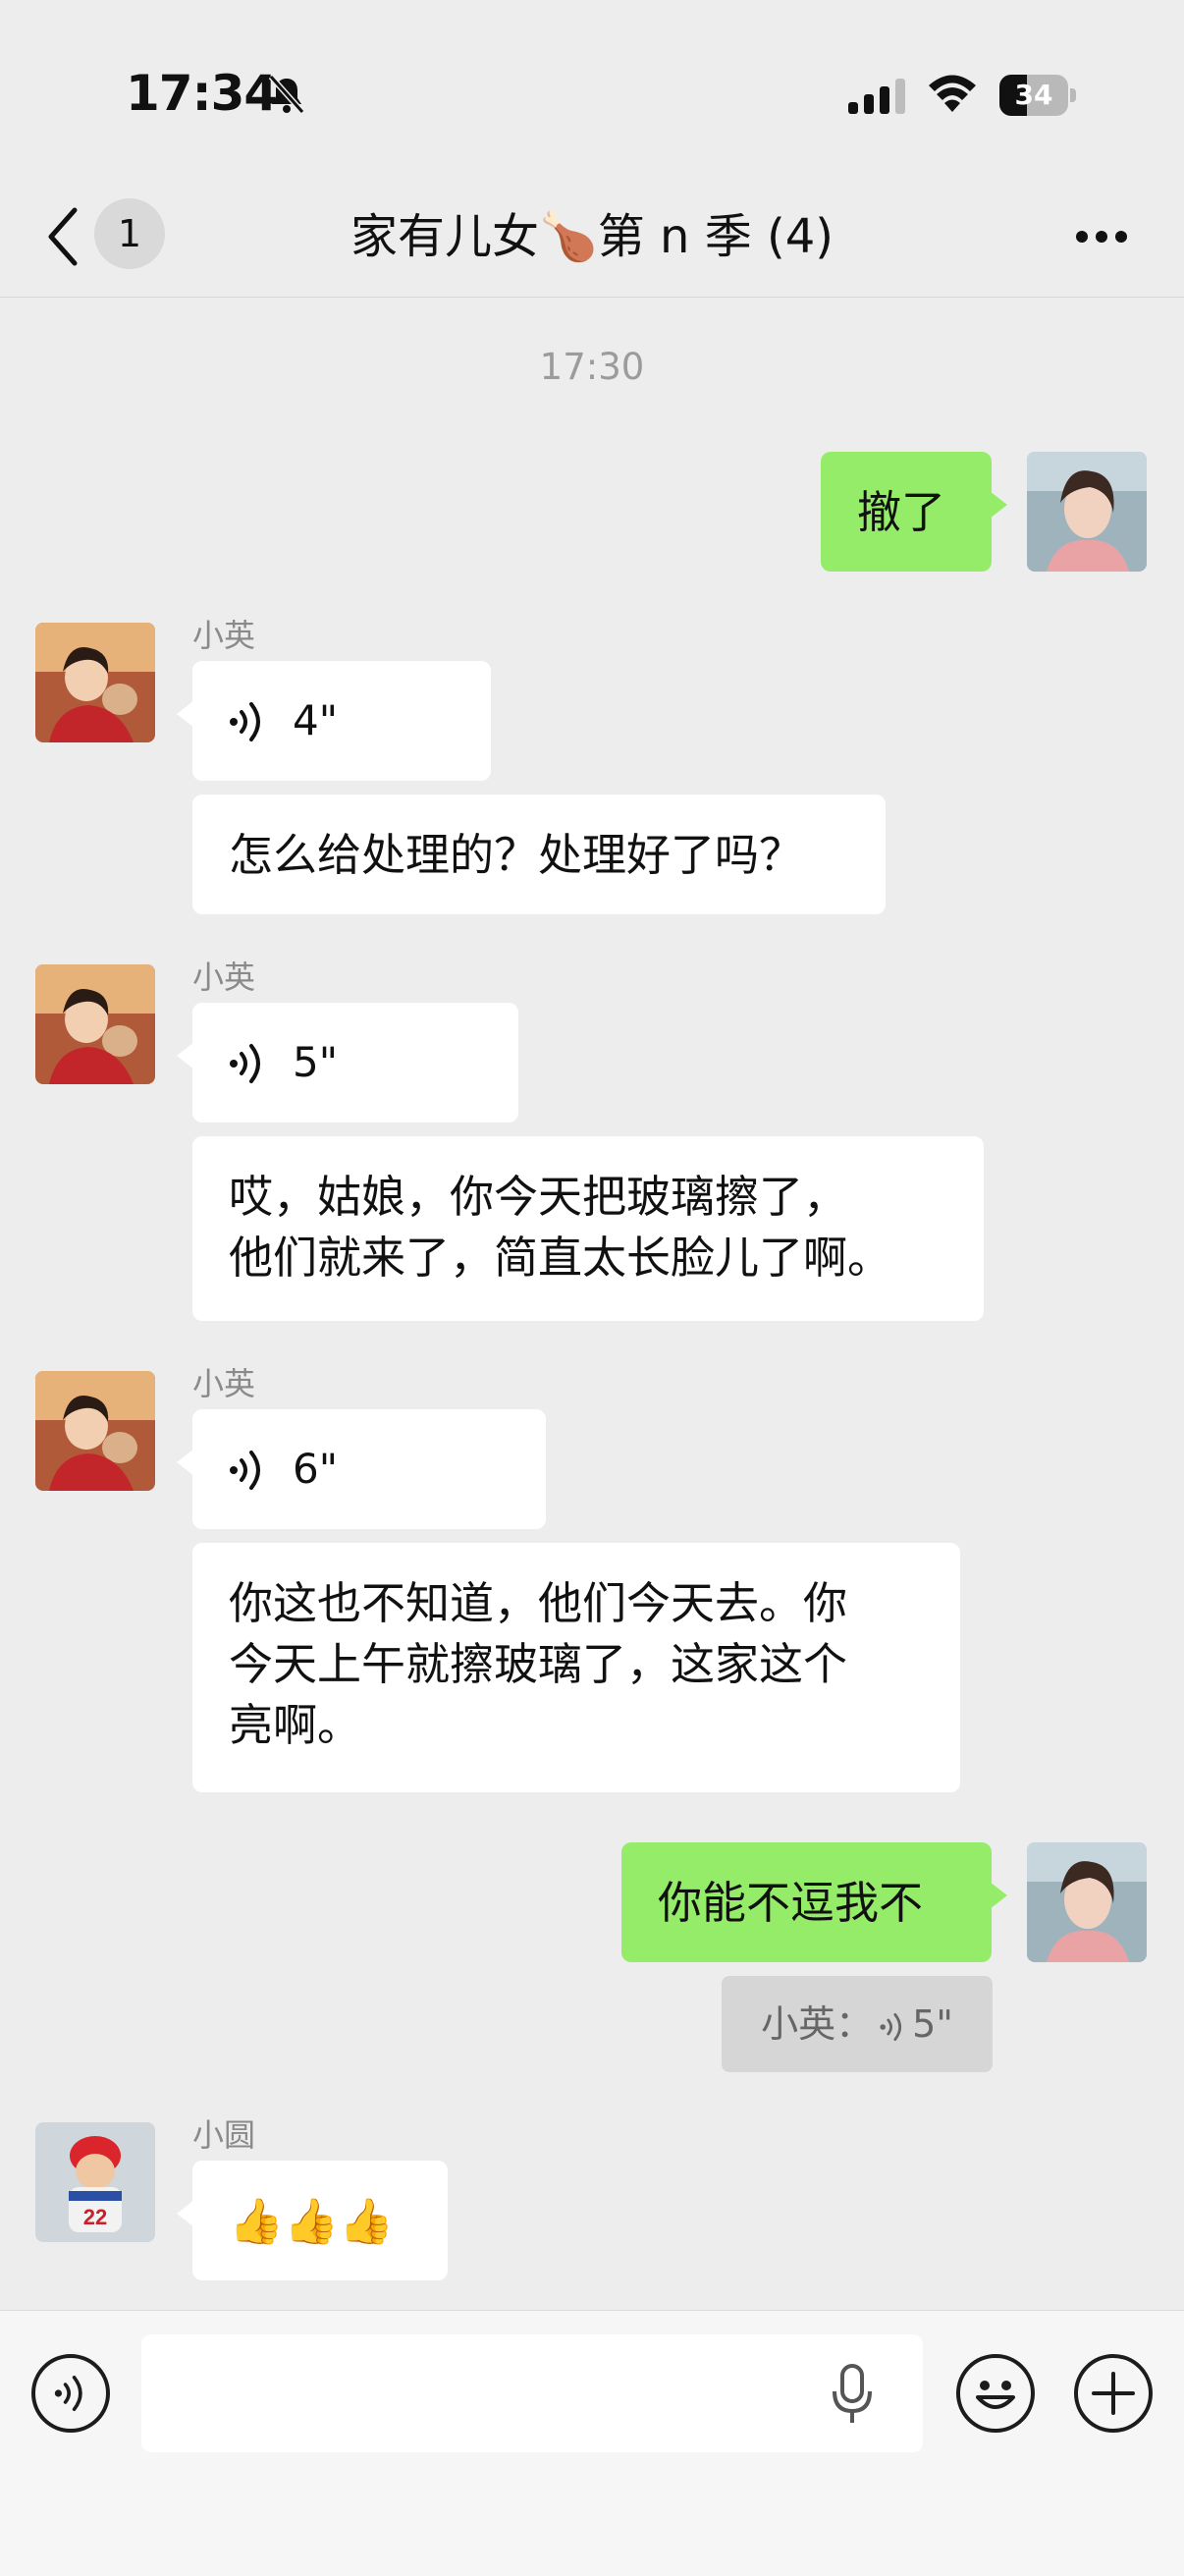 This screenshot has height=2576, width=1184. I want to click on outgoing-message: 撤了, so click(914, 512).